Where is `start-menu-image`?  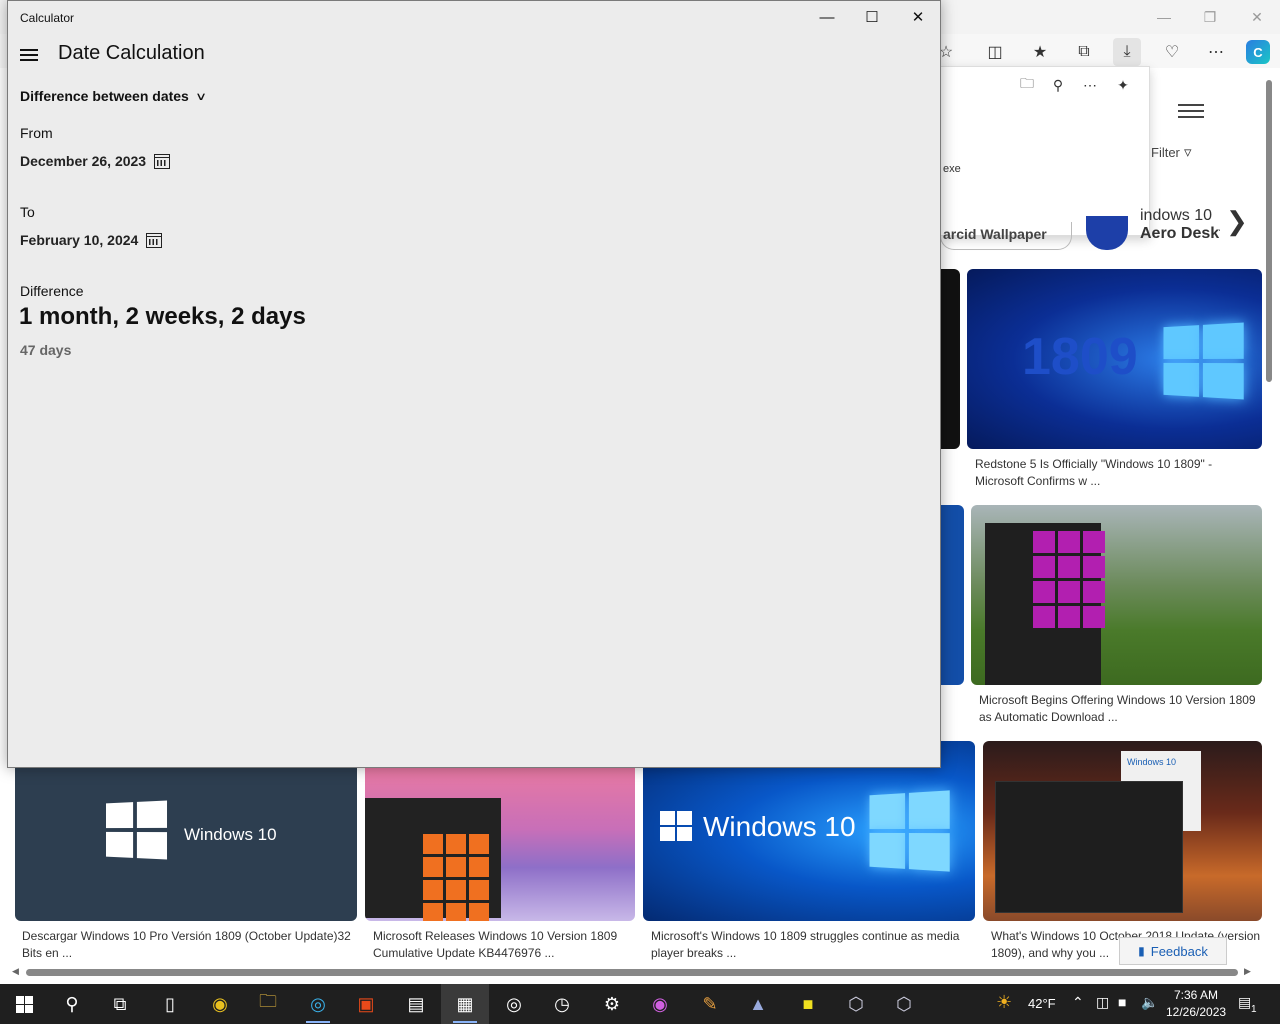 start-menu-image is located at coordinates (433, 859).